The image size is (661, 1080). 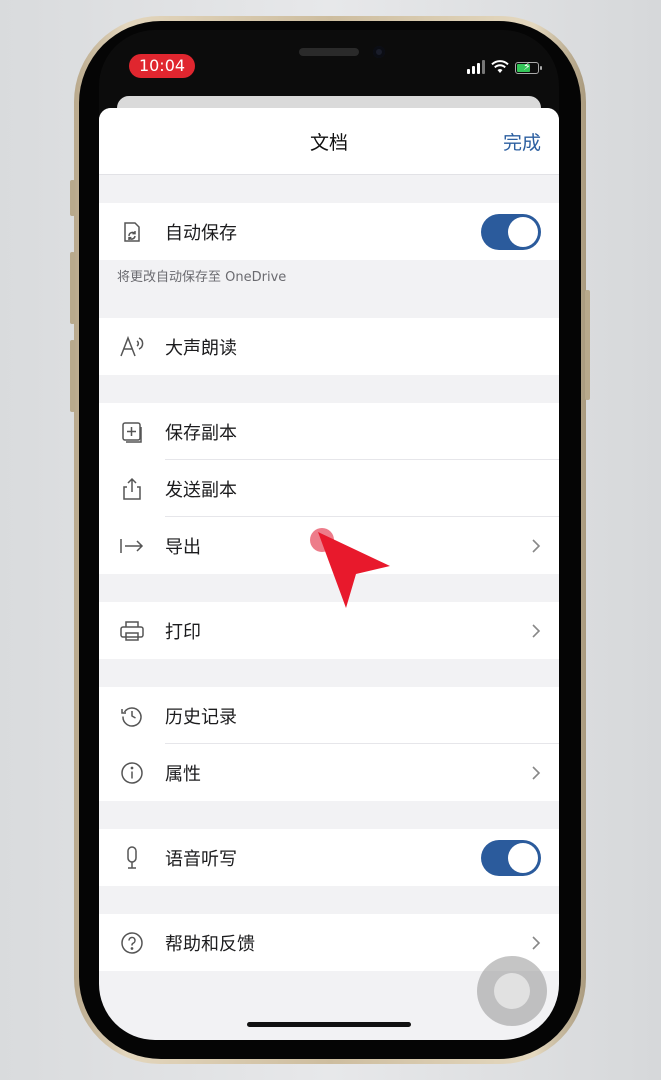 I want to click on dictation-section: 语音听写, so click(x=329, y=857).